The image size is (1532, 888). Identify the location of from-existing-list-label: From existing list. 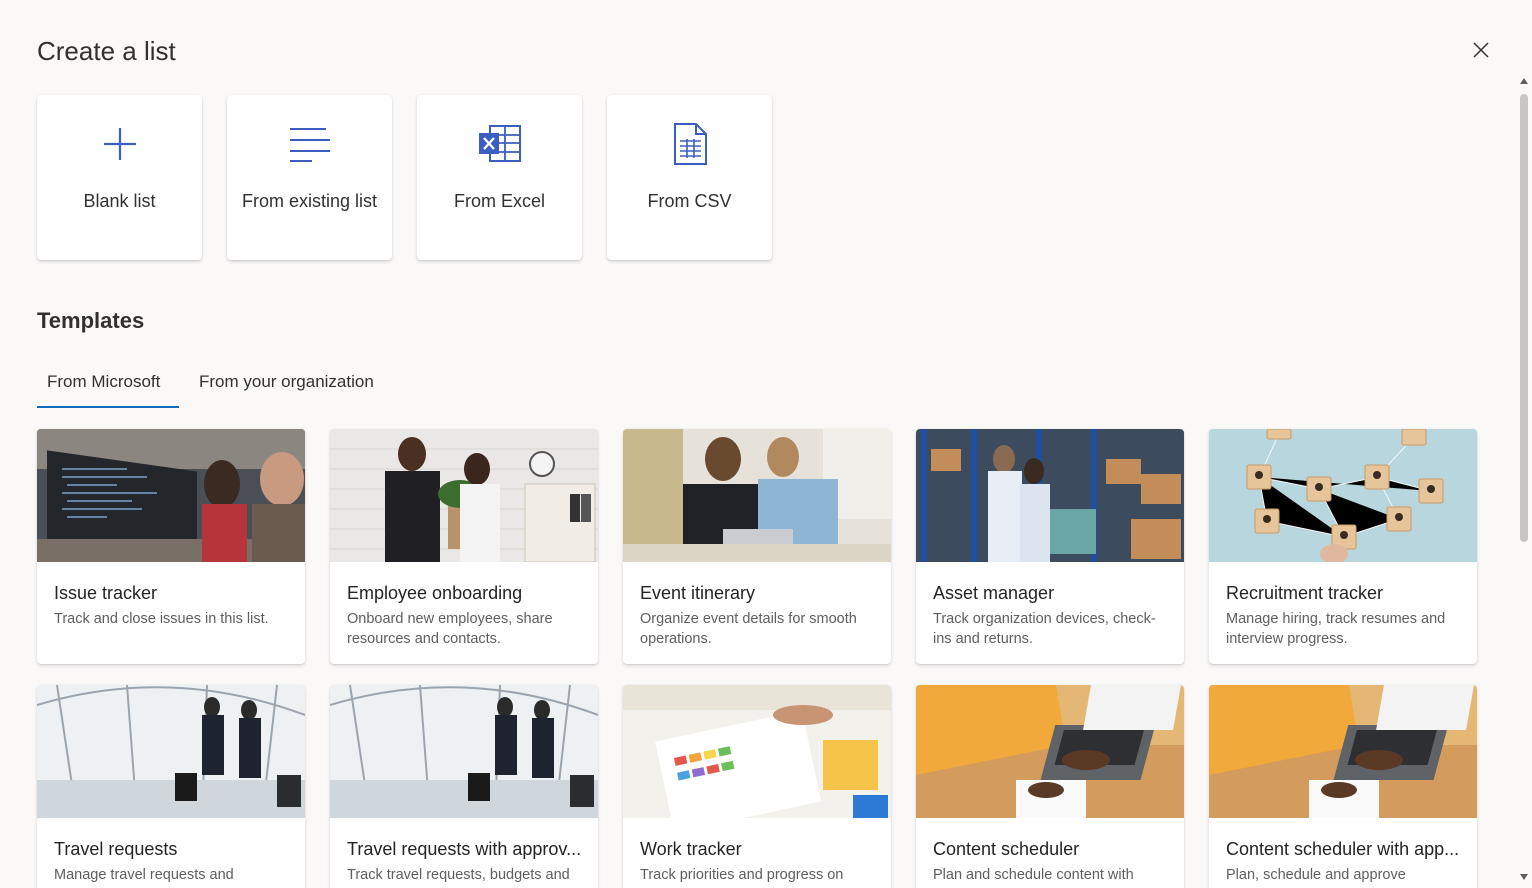
(309, 201).